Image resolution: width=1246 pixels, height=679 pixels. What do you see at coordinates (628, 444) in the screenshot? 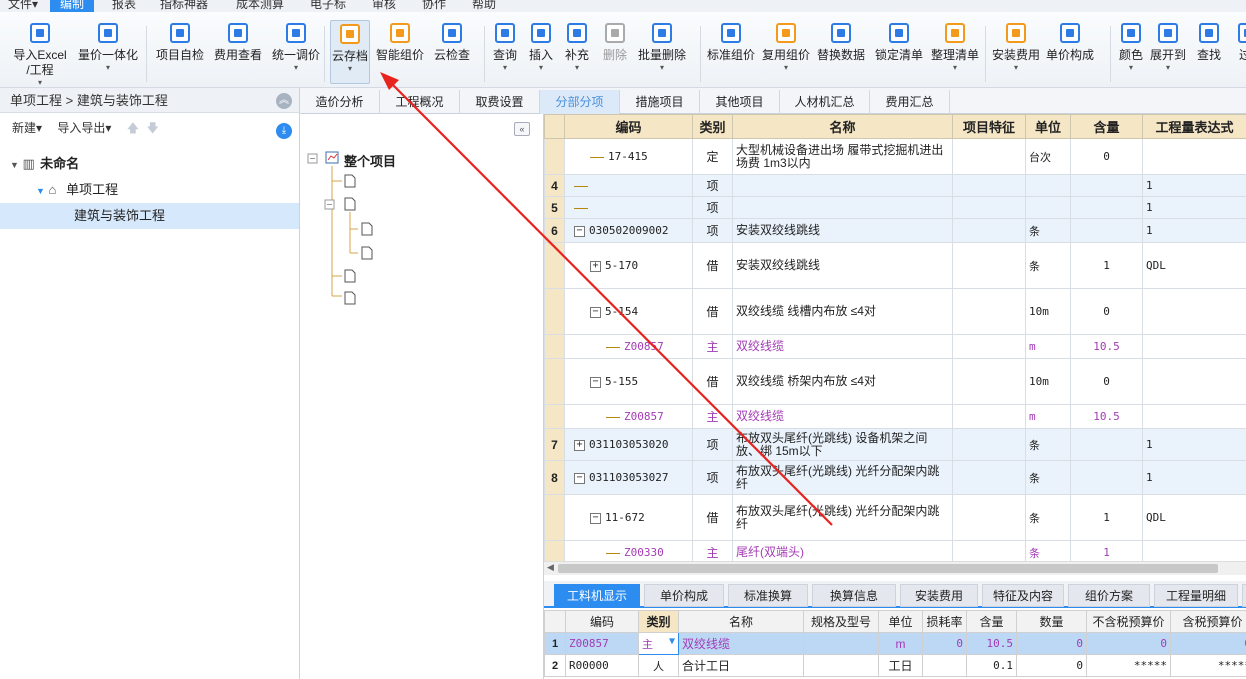
I see `code-cell: +031103053020` at bounding box center [628, 444].